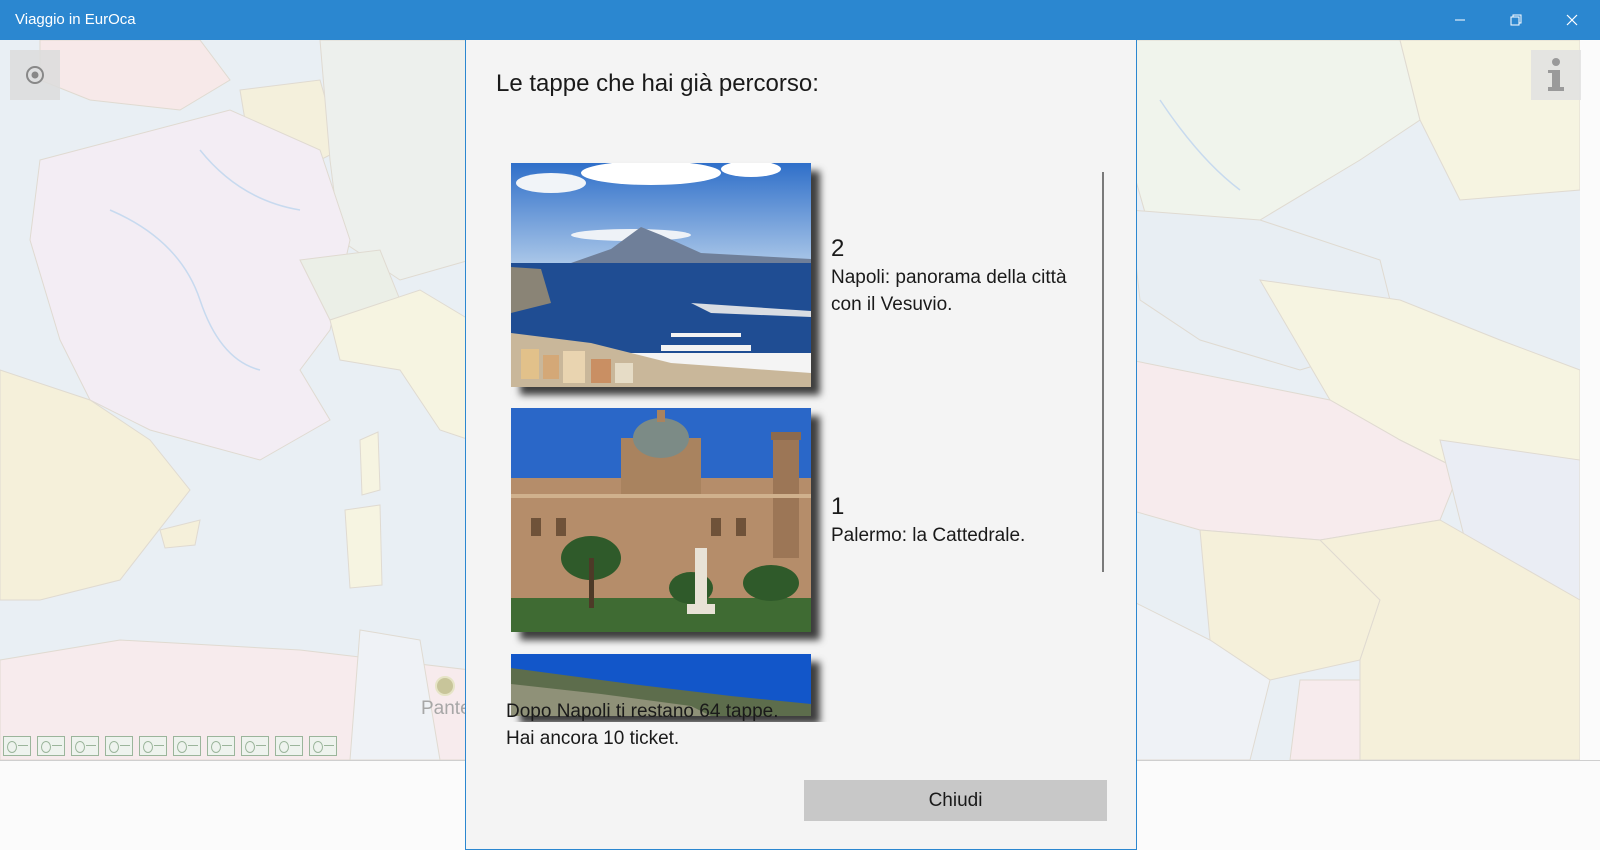 This screenshot has width=1600, height=850. I want to click on summary-tickets: Hai ancora 10 ticket., so click(593, 738).